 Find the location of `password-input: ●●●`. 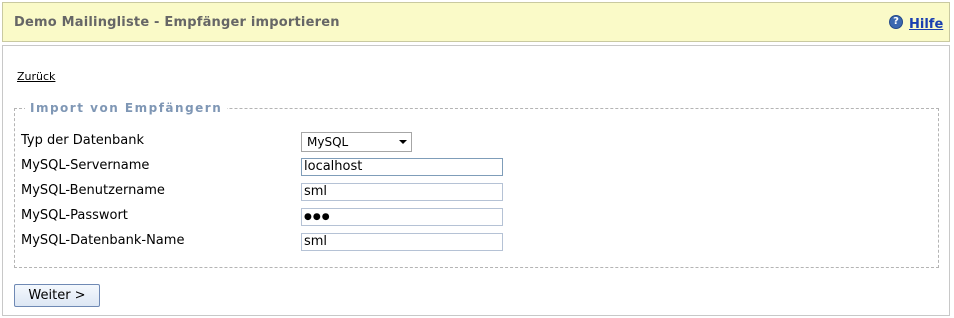

password-input: ●●● is located at coordinates (402, 217).